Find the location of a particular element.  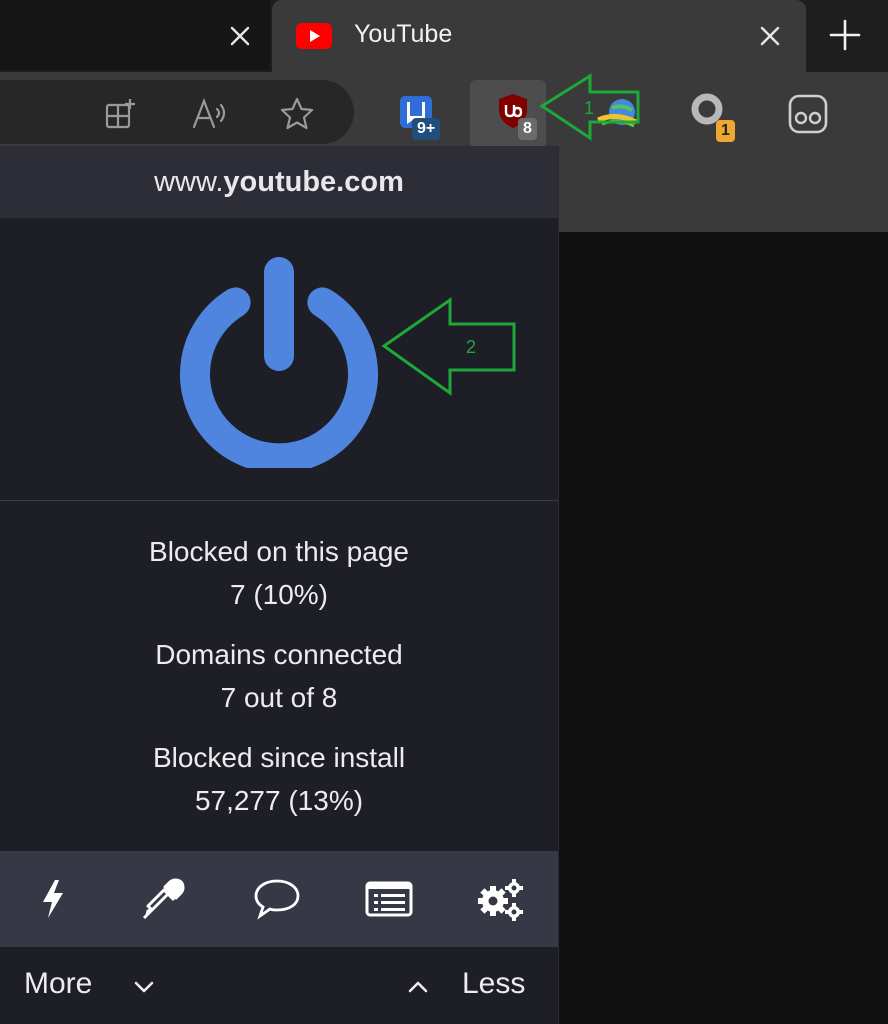

stat-label-blocked-page: Blocked on this page is located at coordinates (279, 551).